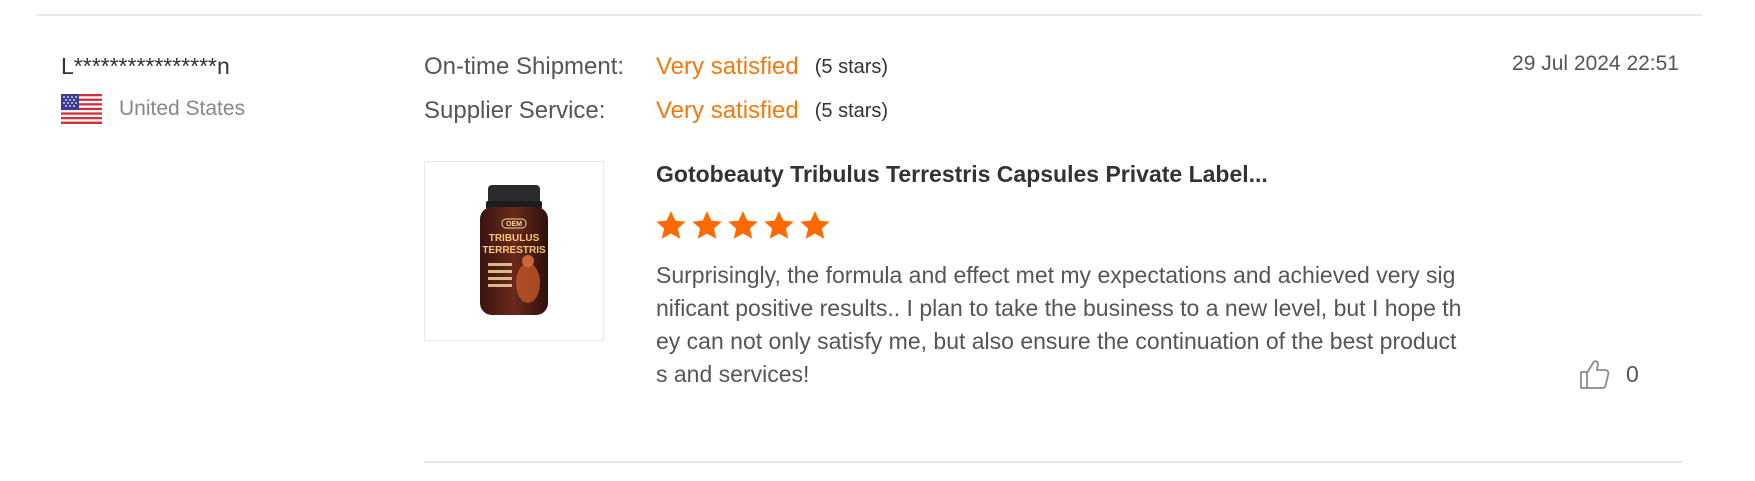 This screenshot has width=1755, height=481. Describe the element at coordinates (145, 66) in the screenshot. I see `reviewer-name: L****************n` at that location.